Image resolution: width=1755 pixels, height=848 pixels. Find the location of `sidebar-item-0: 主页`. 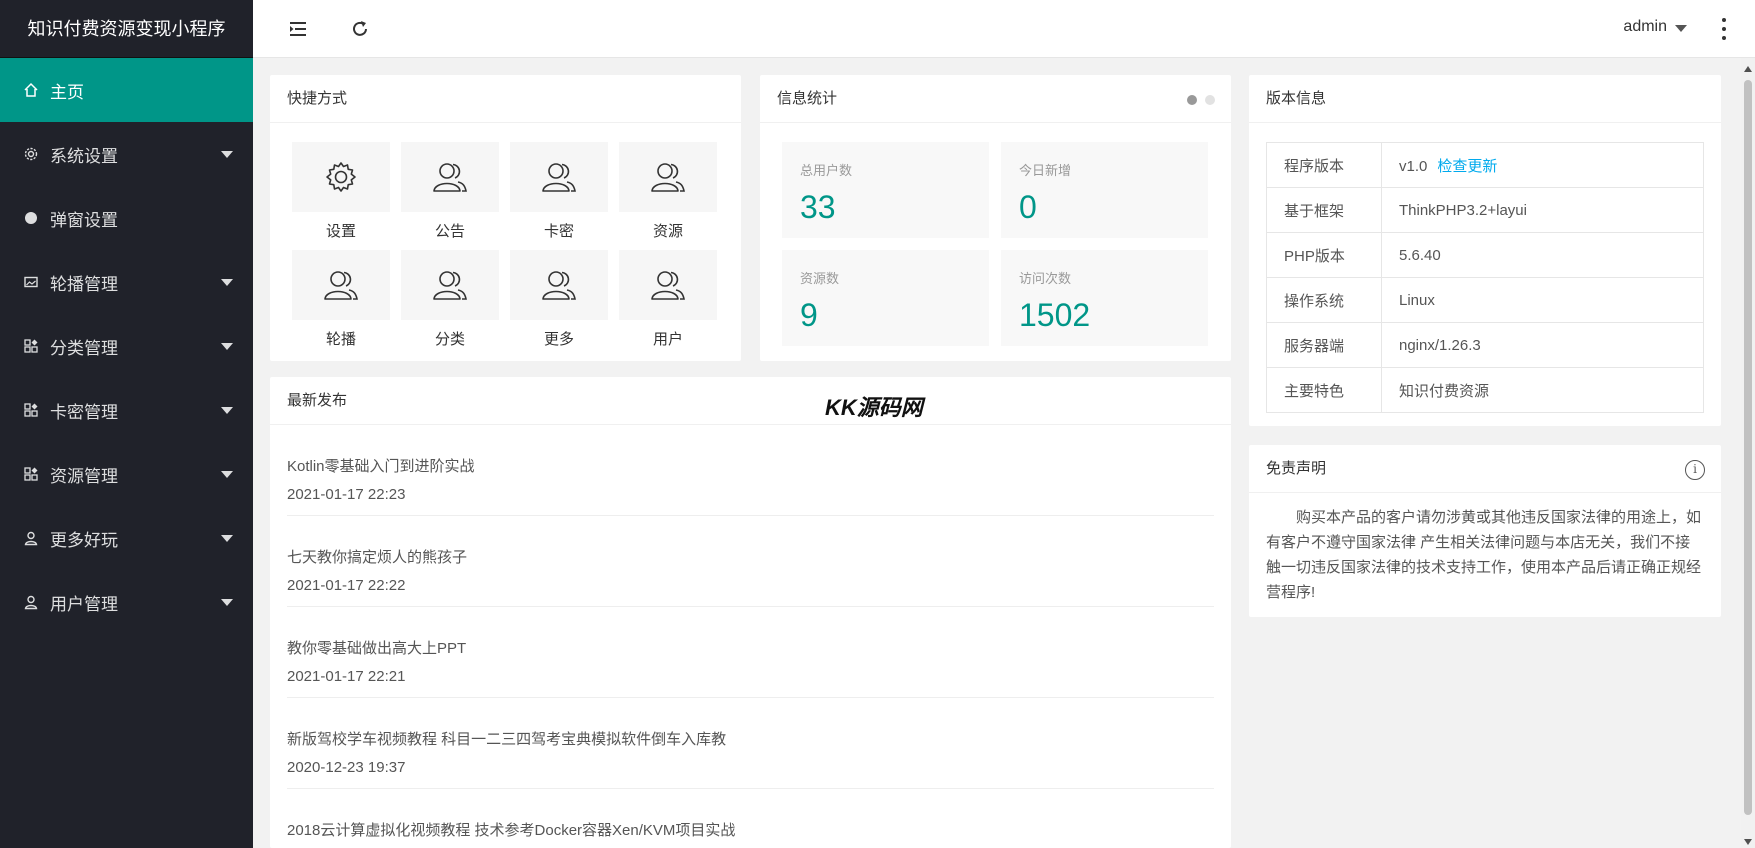

sidebar-item-0: 主页 is located at coordinates (126, 90).